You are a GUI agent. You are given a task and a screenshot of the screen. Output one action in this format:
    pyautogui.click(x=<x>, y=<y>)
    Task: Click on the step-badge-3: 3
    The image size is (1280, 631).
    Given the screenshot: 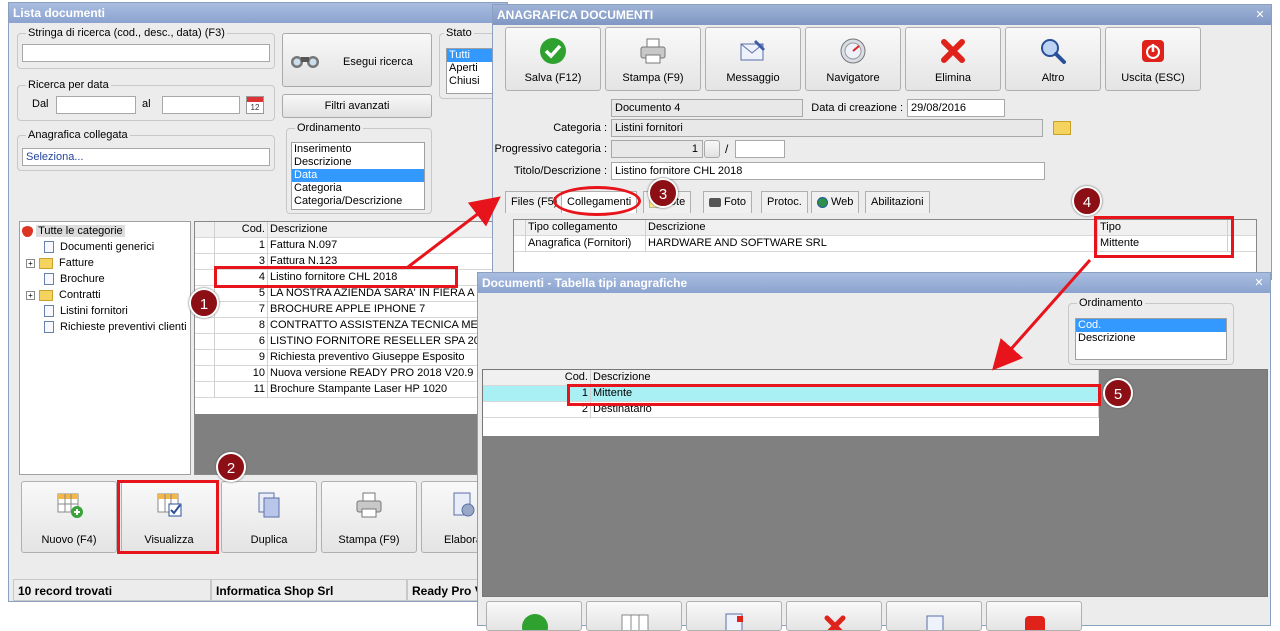 What is the action you would take?
    pyautogui.click(x=663, y=193)
    